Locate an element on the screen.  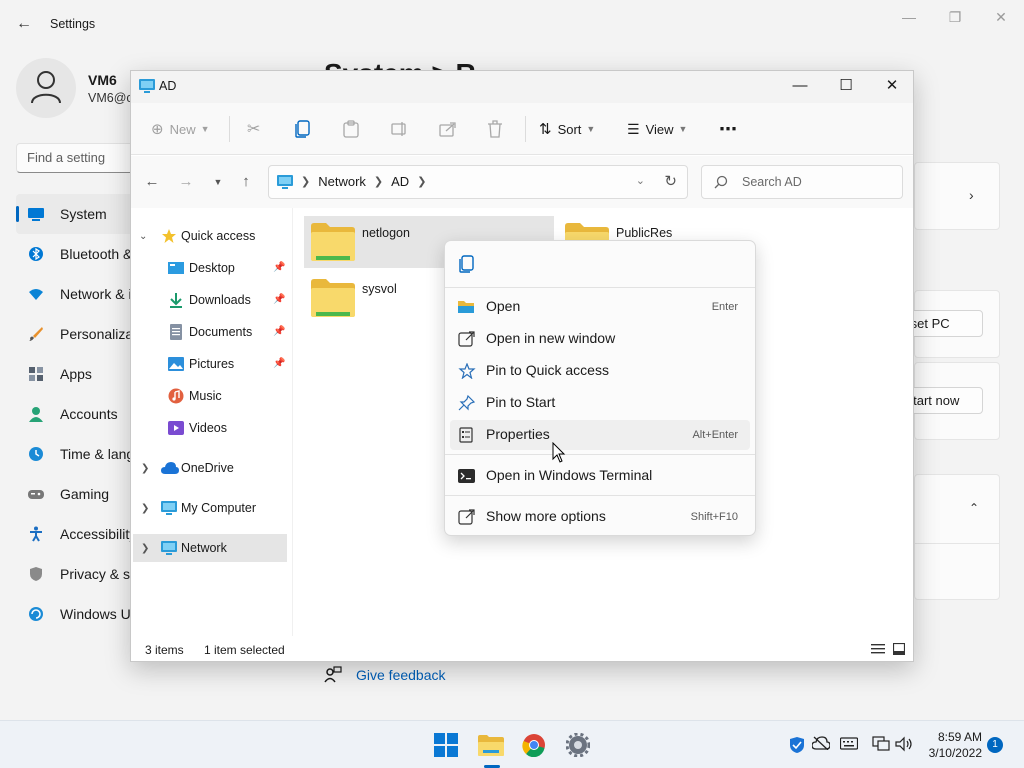
sidebar-item-onedrive: ❯ OneDrive is located at coordinates (211, 468).